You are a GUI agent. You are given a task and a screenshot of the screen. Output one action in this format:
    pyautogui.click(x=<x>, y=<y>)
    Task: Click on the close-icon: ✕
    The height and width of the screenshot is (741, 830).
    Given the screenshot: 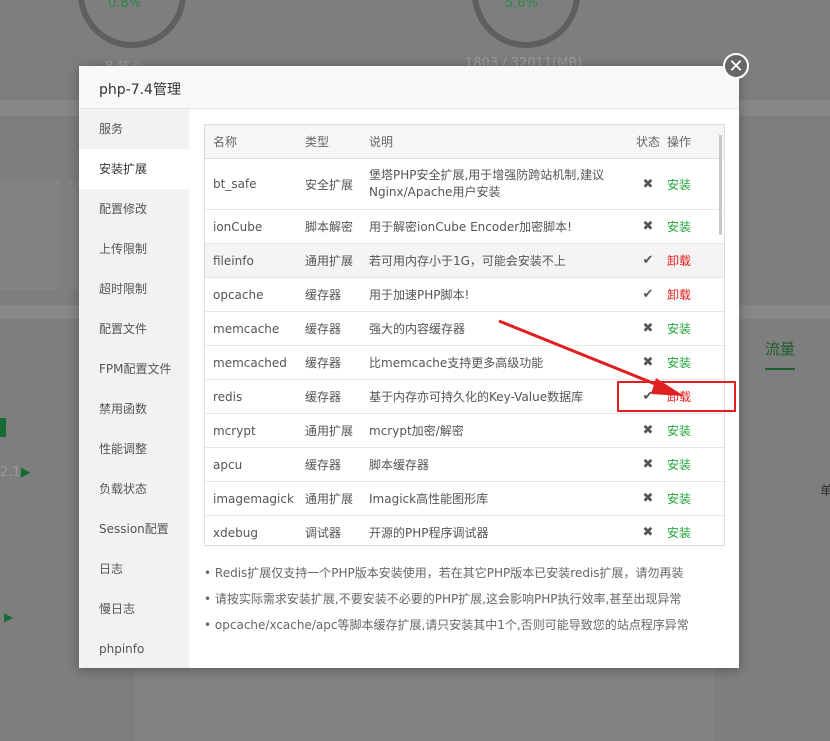 What is the action you would take?
    pyautogui.click(x=736, y=66)
    